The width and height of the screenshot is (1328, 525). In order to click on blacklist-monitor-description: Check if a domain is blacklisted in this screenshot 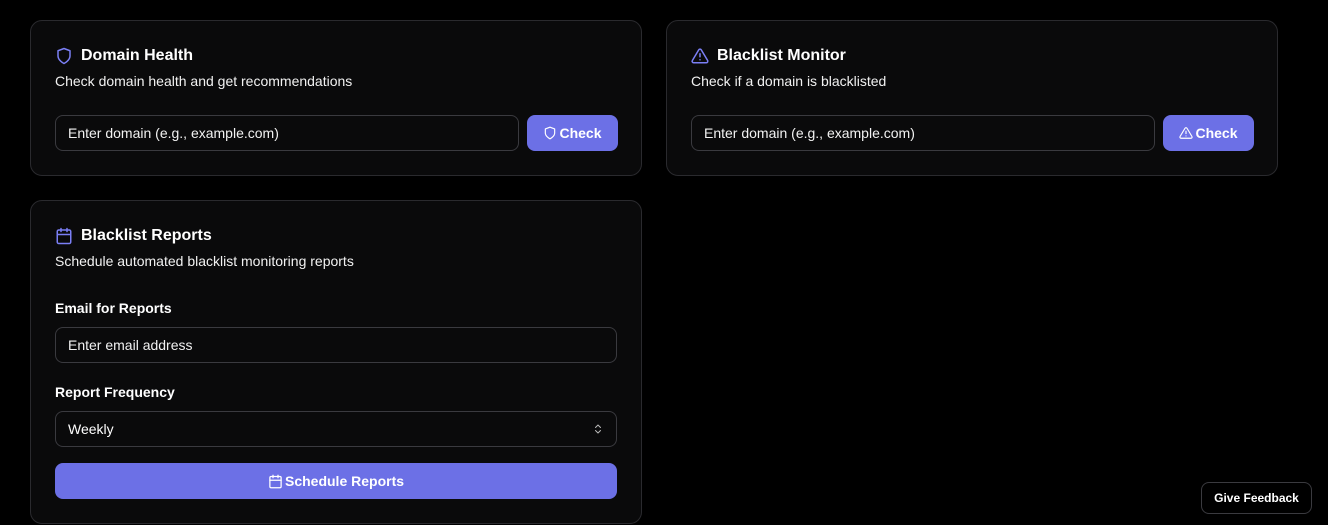, I will do `click(789, 81)`.